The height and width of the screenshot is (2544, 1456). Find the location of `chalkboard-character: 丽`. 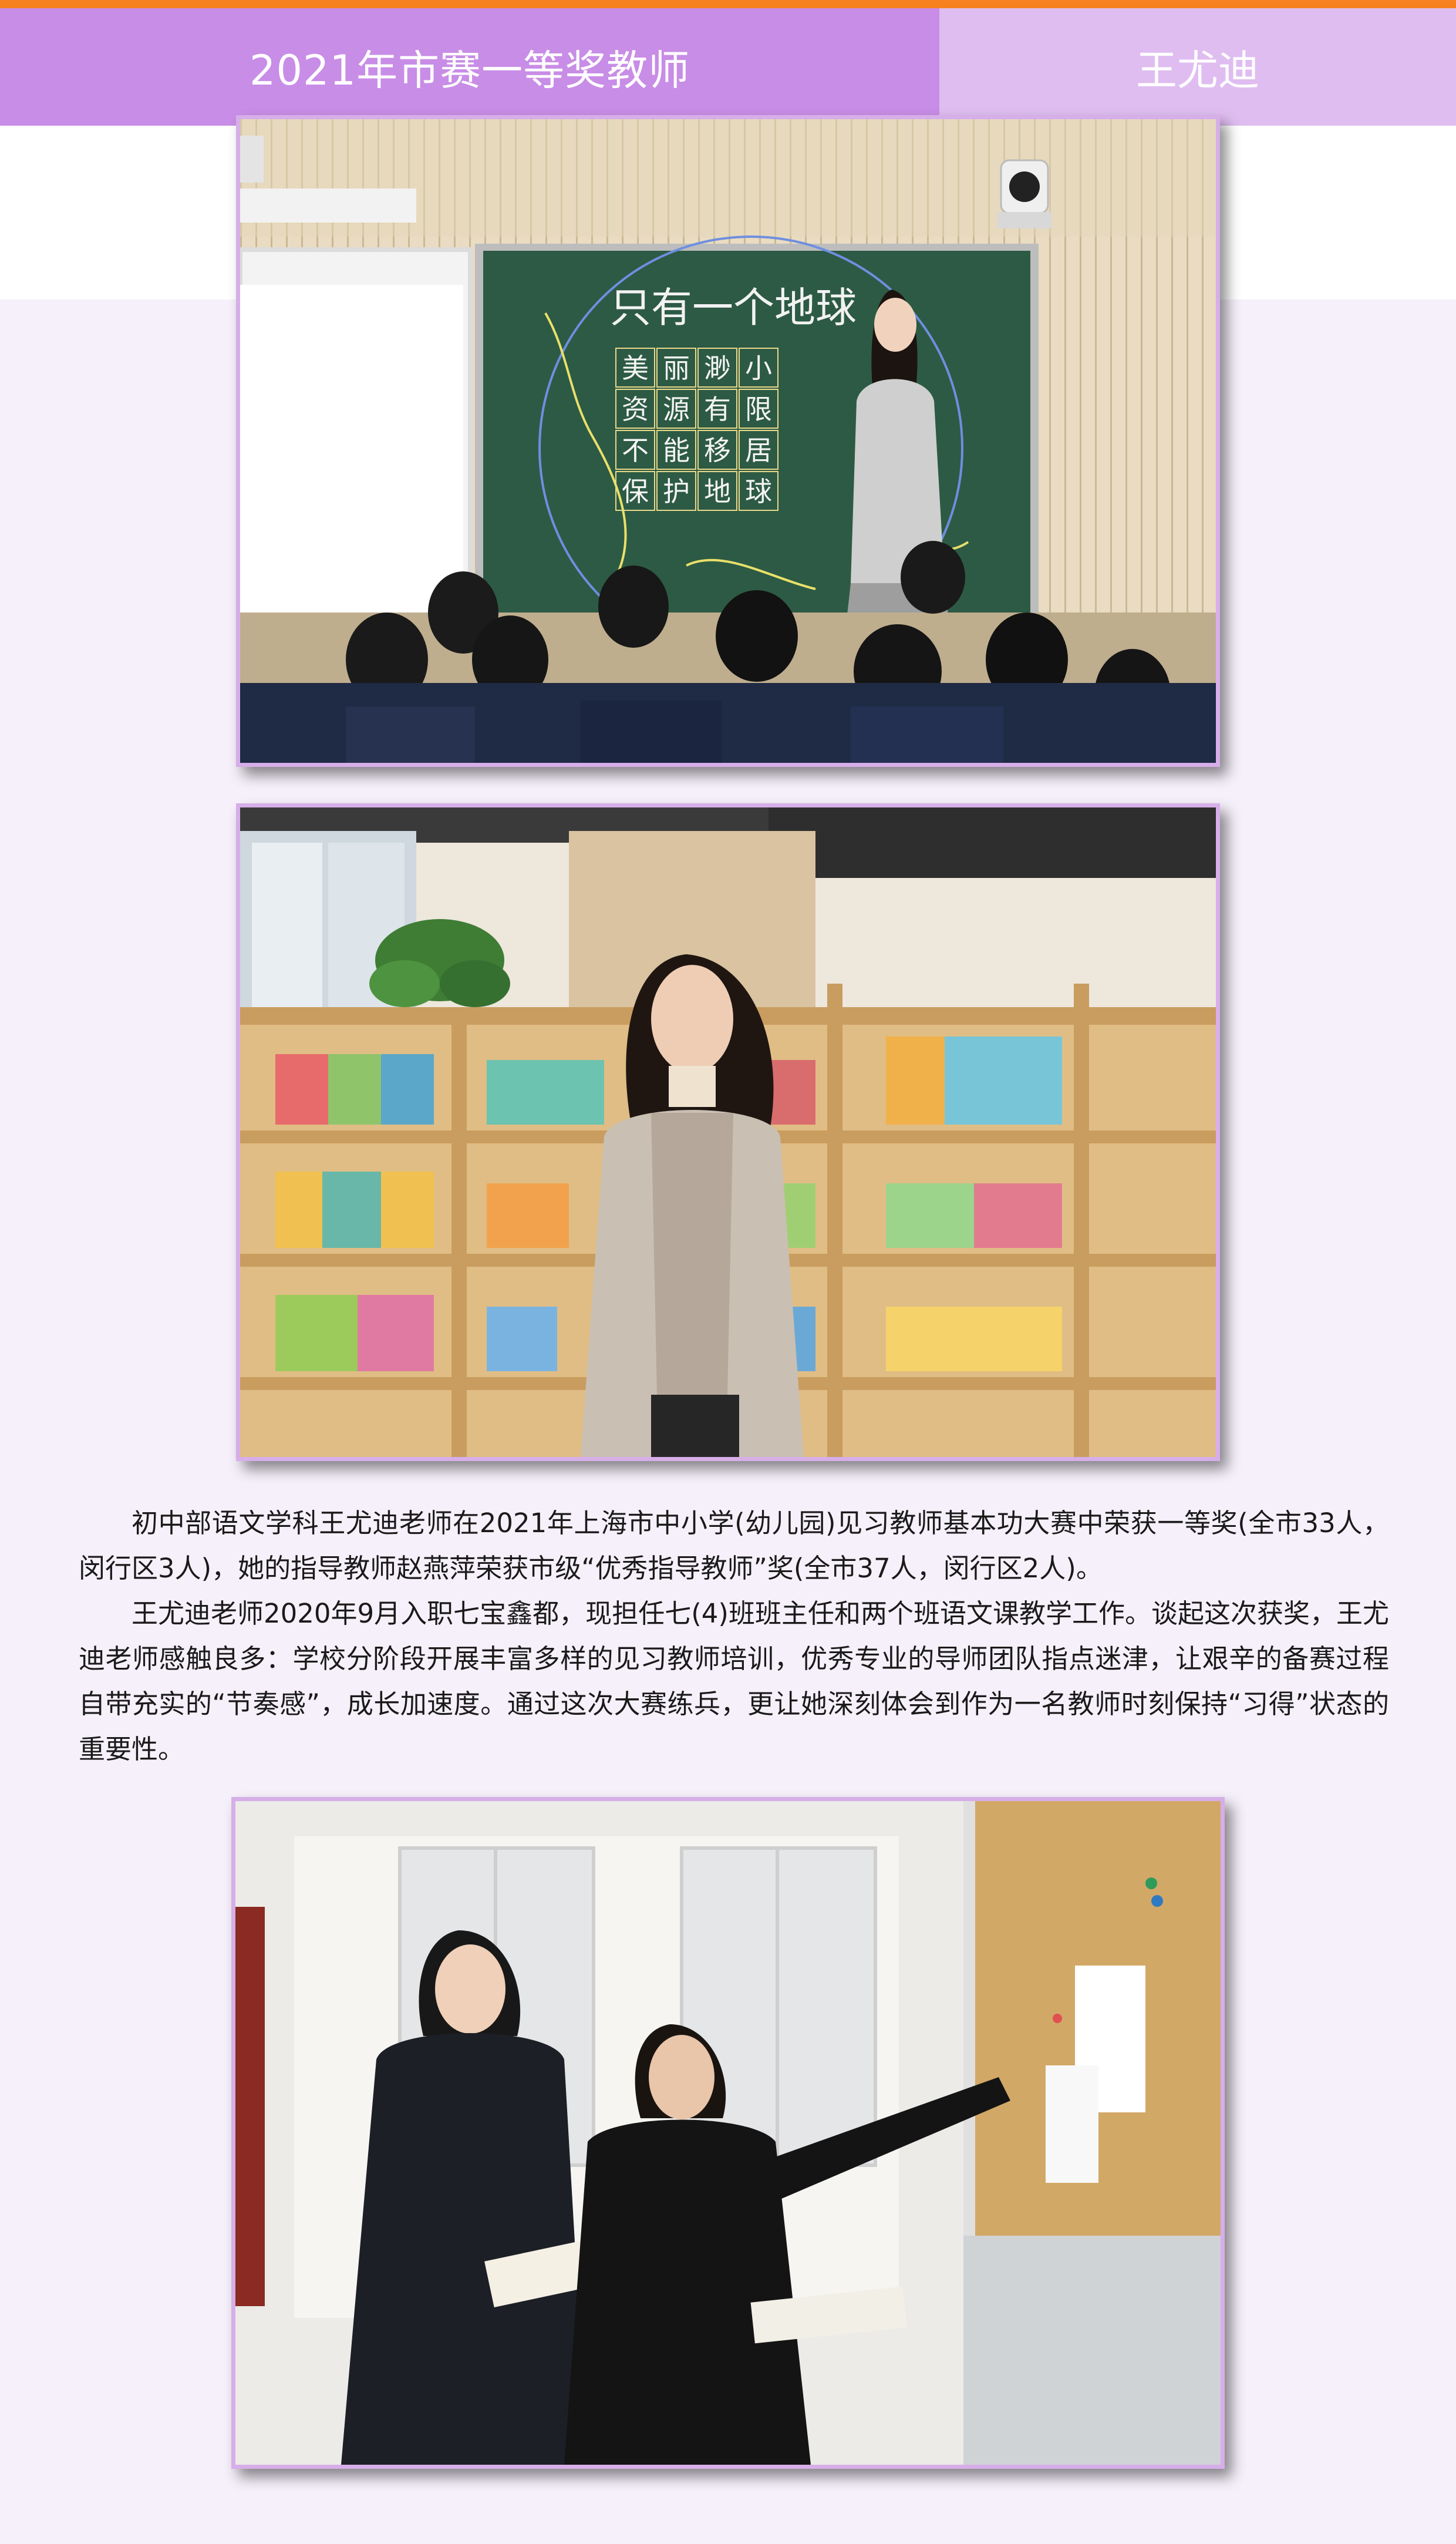

chalkboard-character: 丽 is located at coordinates (676, 368).